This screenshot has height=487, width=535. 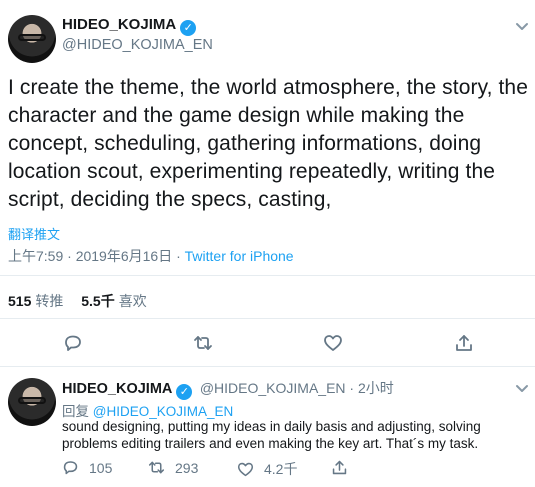 I want to click on replying-to: 回复 @HIDEO_KOJIMA_EN, so click(x=147, y=410).